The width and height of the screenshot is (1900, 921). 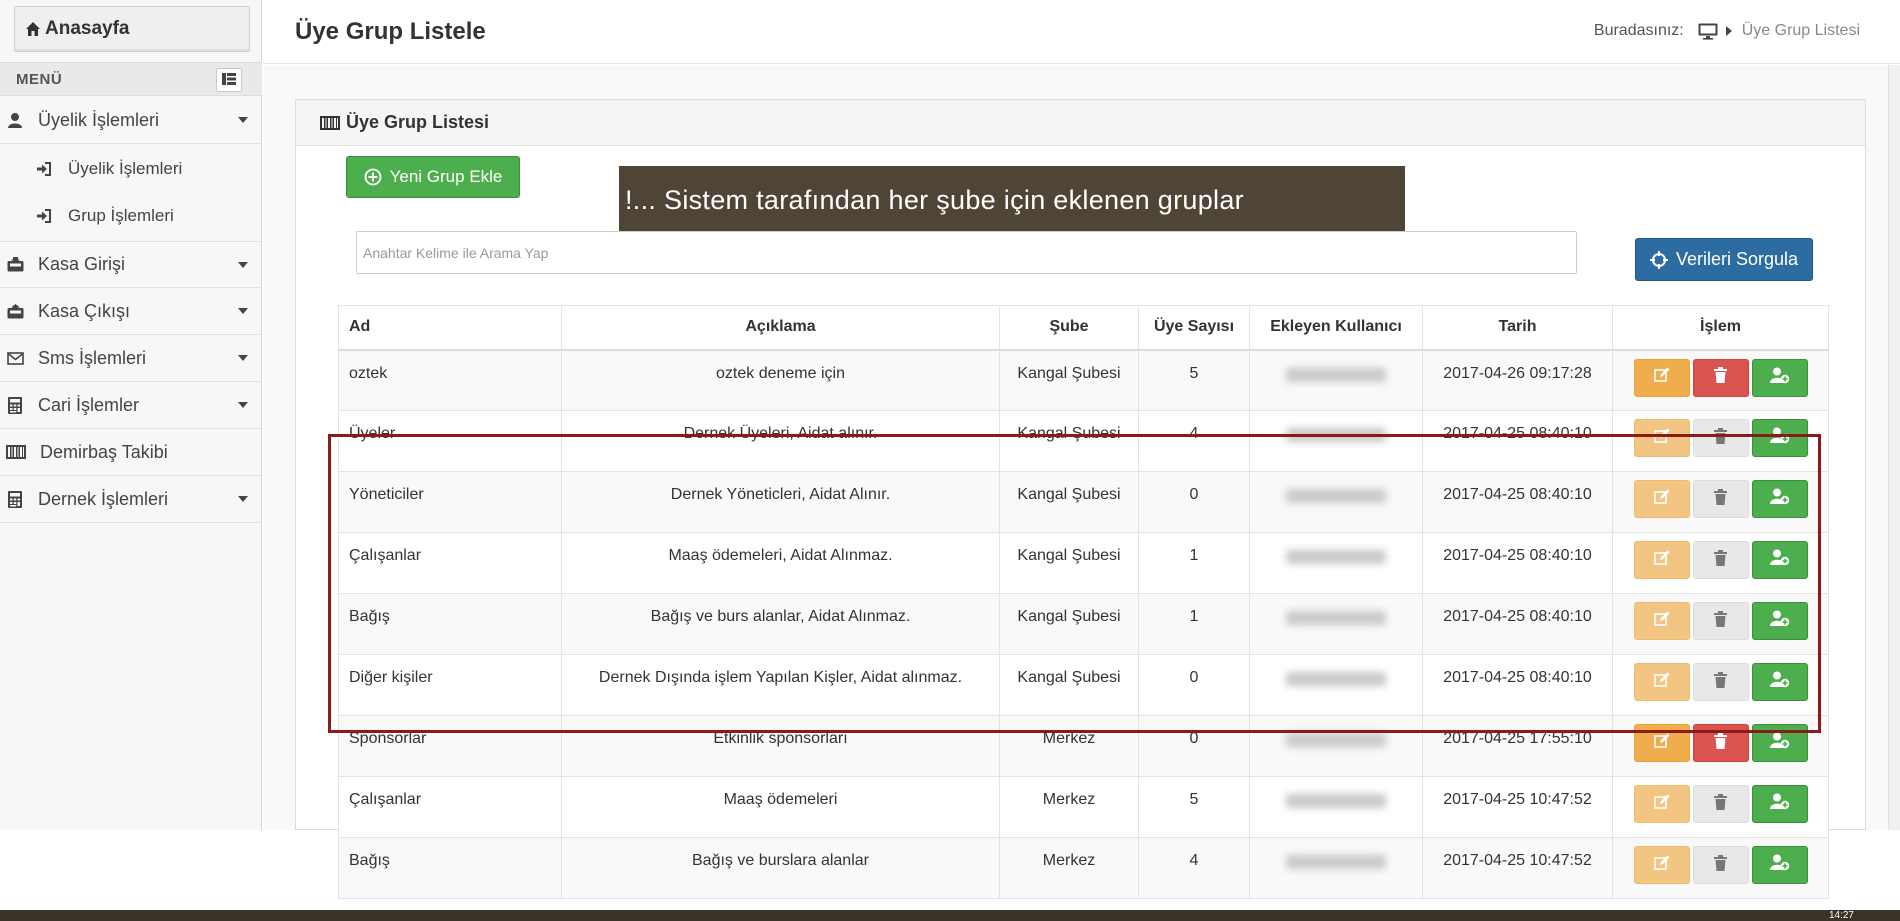 I want to click on cell-aciklama: Maaş ödemeleri, Aidat Alınmaz., so click(x=780, y=563).